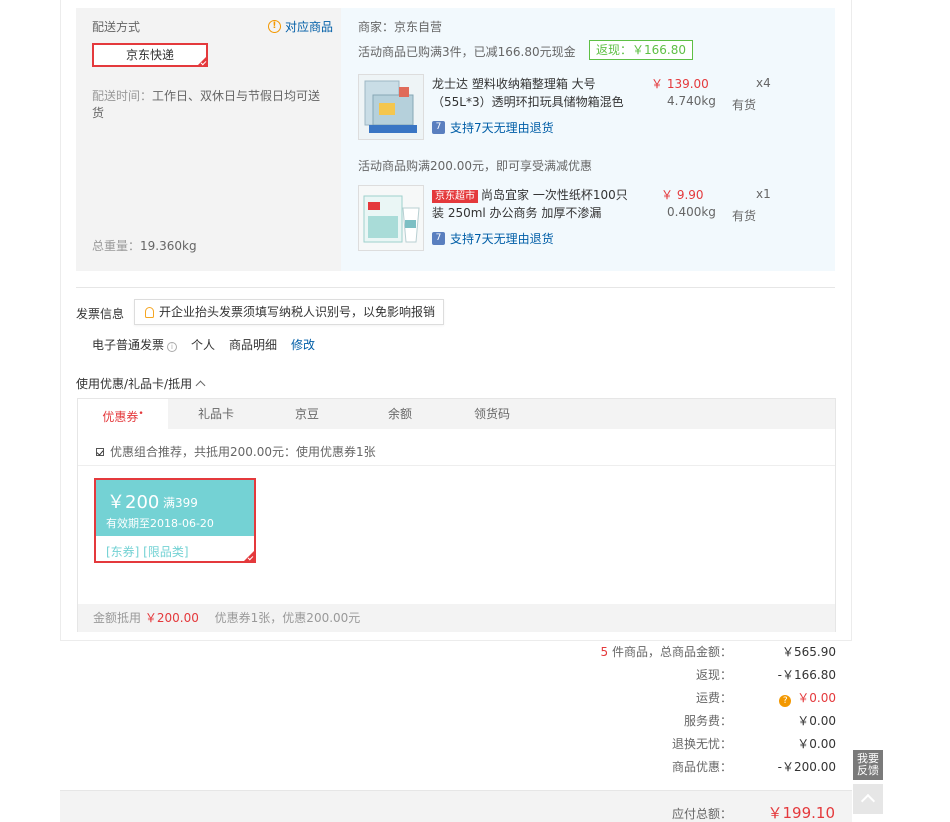 The height and width of the screenshot is (822, 950). What do you see at coordinates (701, 744) in the screenshot?
I see `summary-return-label: 退换无忧：` at bounding box center [701, 744].